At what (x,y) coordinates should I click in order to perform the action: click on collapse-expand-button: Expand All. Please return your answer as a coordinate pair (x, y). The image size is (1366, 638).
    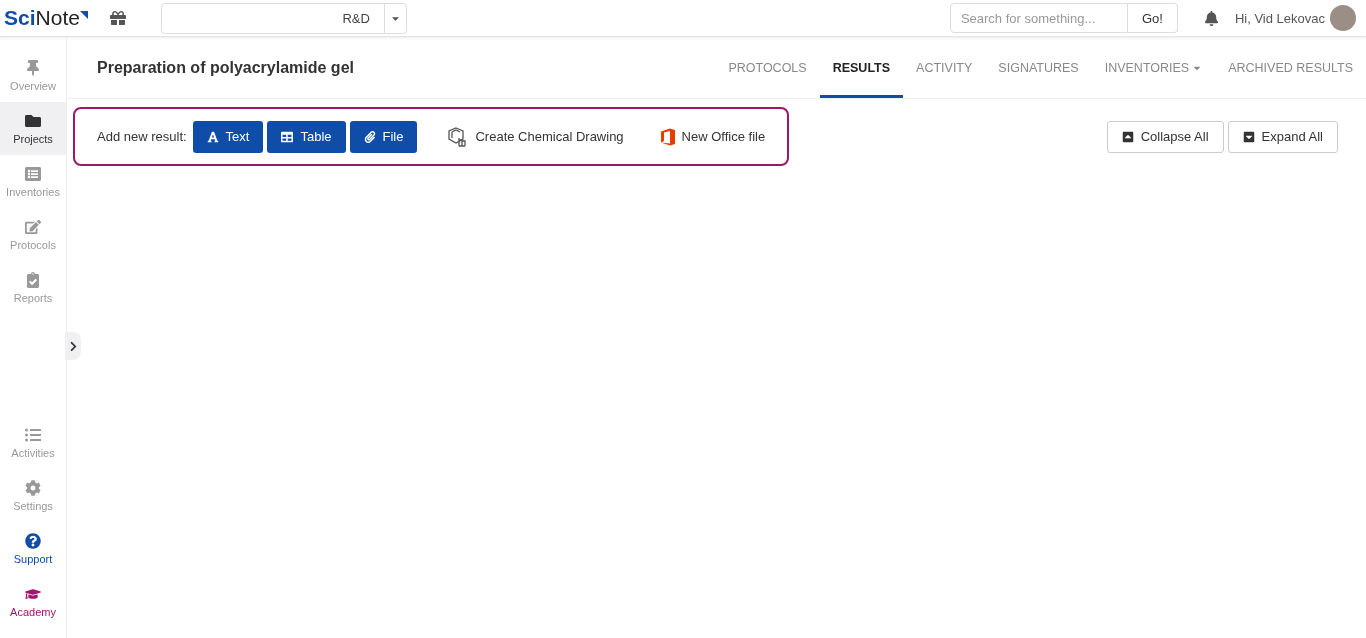
    Looking at the image, I should click on (1282, 136).